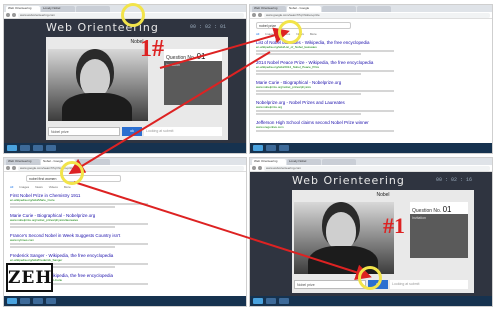  What do you see at coordinates (29, 277) in the screenshot?
I see `zeh-logo: ZEH` at bounding box center [29, 277].